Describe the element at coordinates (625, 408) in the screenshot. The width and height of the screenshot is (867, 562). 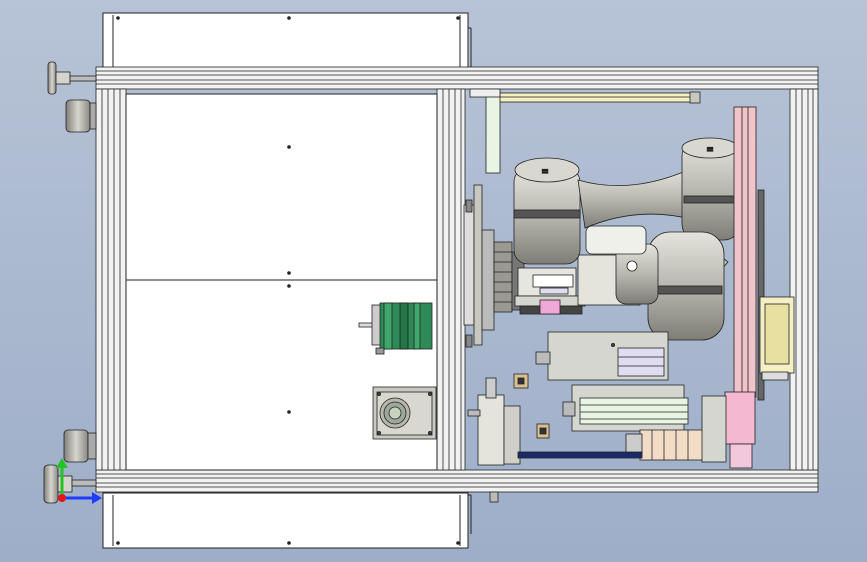
I see `lower-actuator` at that location.